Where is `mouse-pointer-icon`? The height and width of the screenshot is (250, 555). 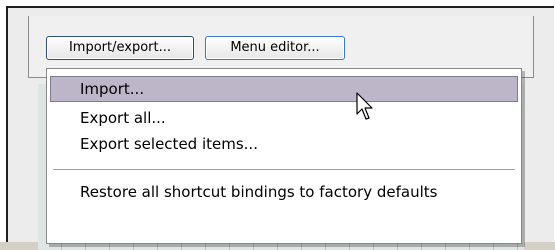 mouse-pointer-icon is located at coordinates (364, 106).